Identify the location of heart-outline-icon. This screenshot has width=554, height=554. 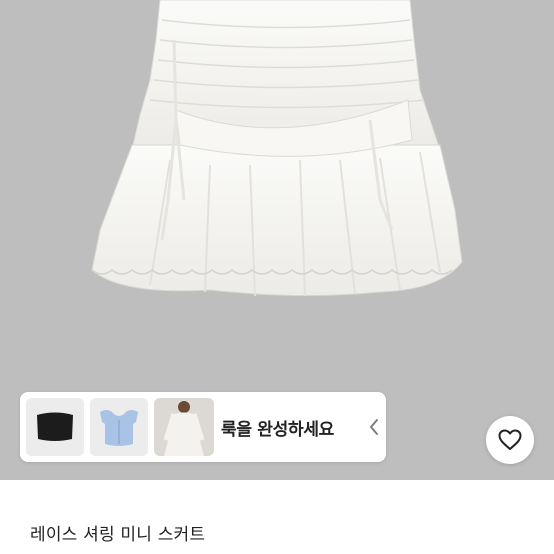
(510, 439).